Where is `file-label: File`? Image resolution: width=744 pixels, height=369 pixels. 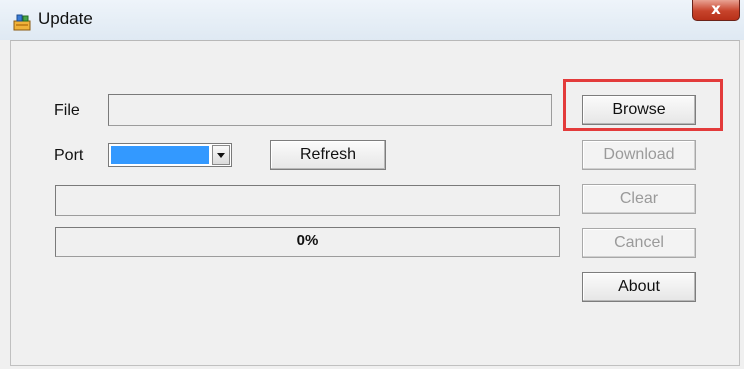
file-label: File is located at coordinates (67, 110).